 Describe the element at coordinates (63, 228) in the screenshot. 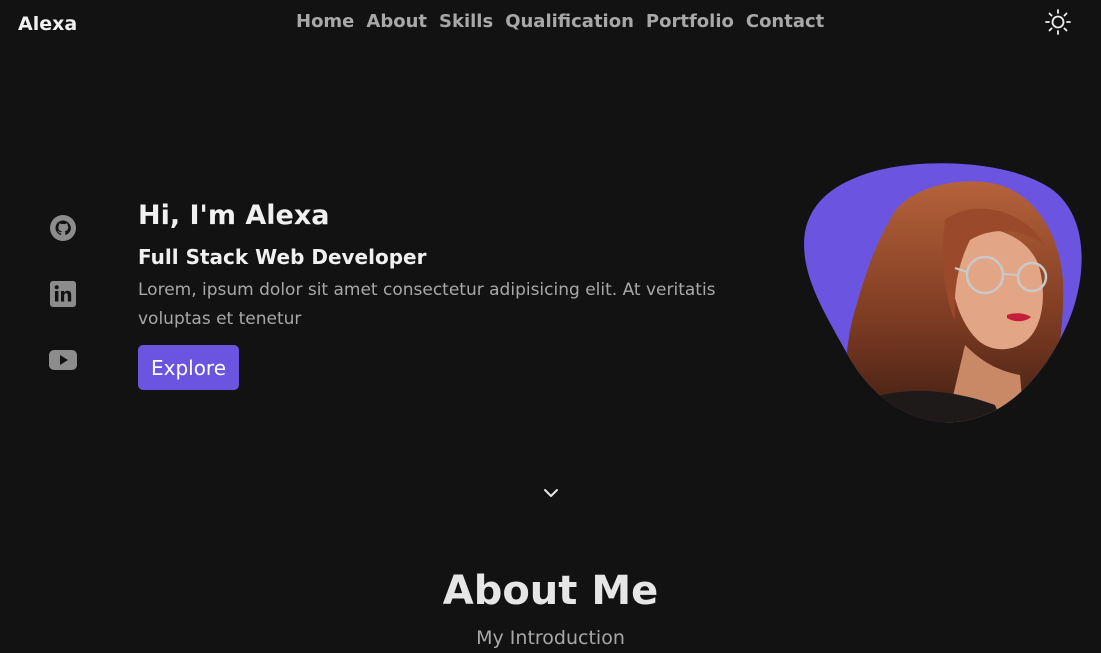

I see `github-icon` at that location.